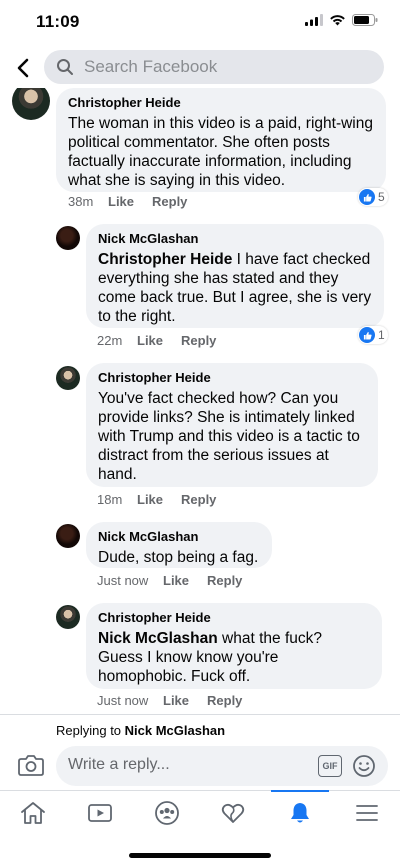  I want to click on mention-link: Christopher Heide, so click(165, 259).